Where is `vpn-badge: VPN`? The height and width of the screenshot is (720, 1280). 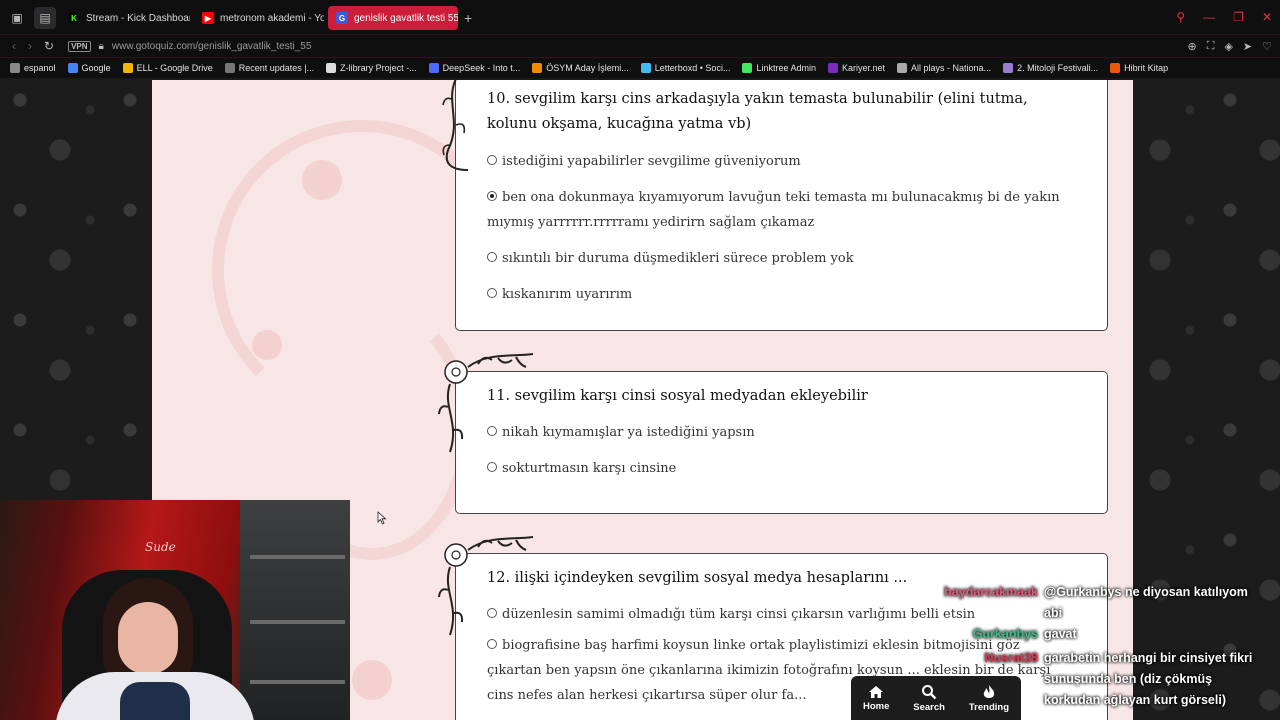
vpn-badge: VPN is located at coordinates (79, 46).